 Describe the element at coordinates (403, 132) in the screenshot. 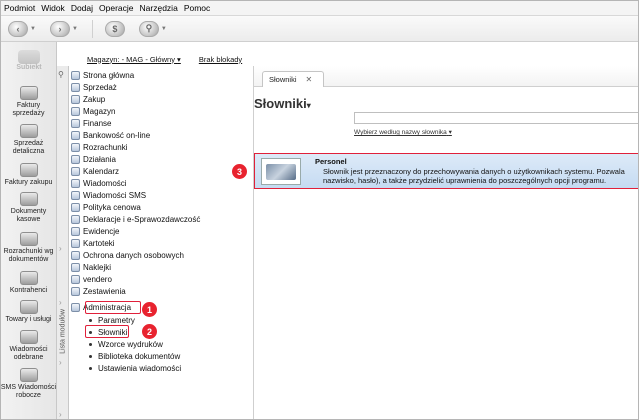

I see `filter-dropdown: Wybierz według nazwy słownika ▾` at that location.